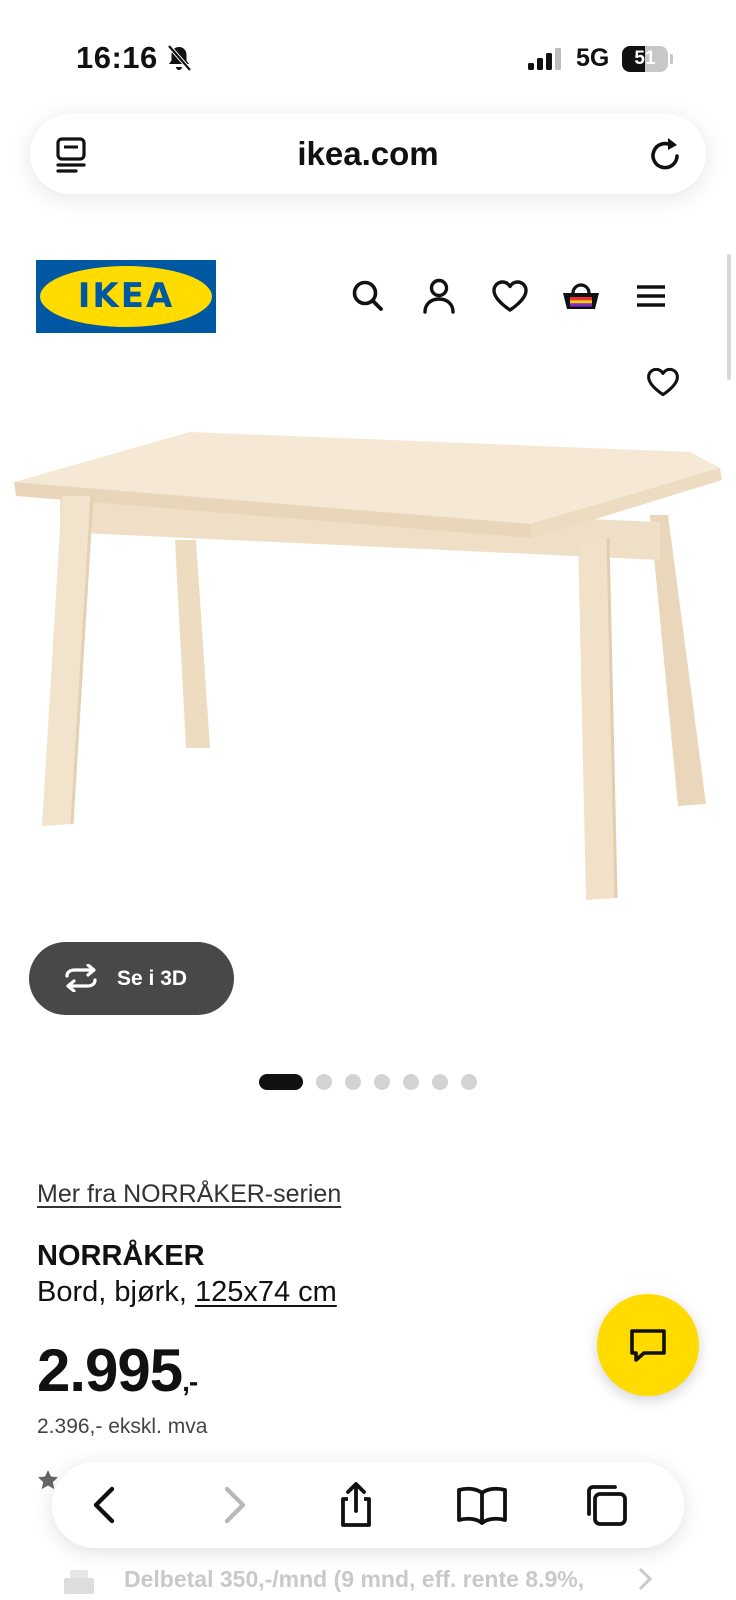 The width and height of the screenshot is (736, 1600). What do you see at coordinates (356, 1505) in the screenshot?
I see `share-icon` at bounding box center [356, 1505].